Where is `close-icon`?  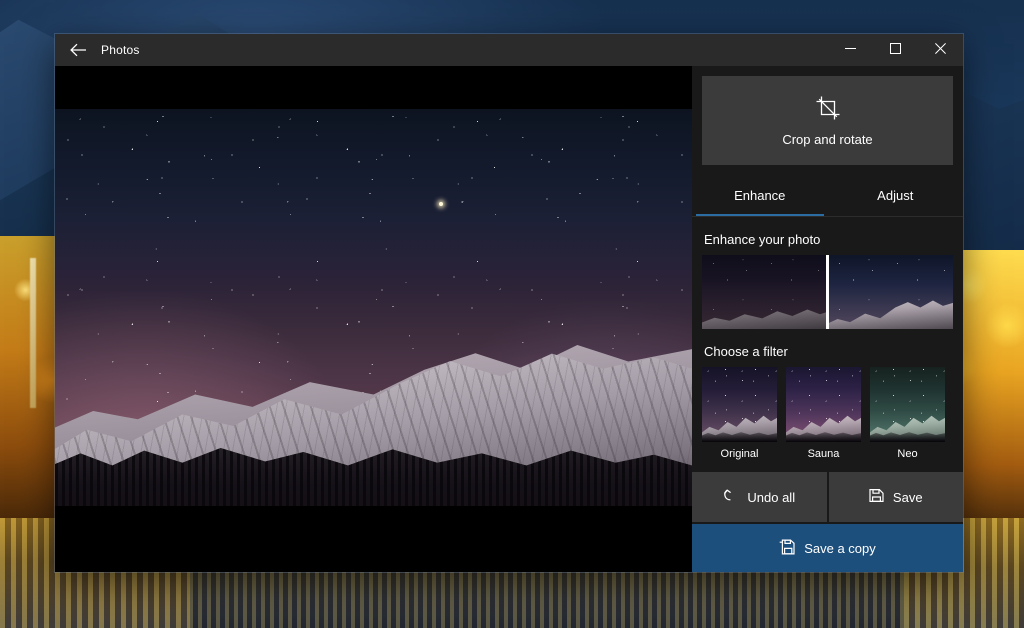
close-icon is located at coordinates (940, 50).